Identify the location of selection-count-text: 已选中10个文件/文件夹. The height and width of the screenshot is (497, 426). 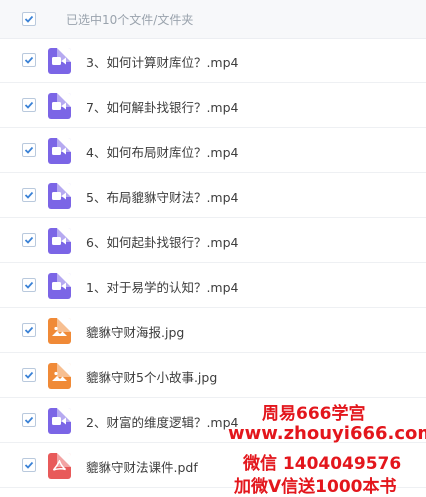
(130, 20).